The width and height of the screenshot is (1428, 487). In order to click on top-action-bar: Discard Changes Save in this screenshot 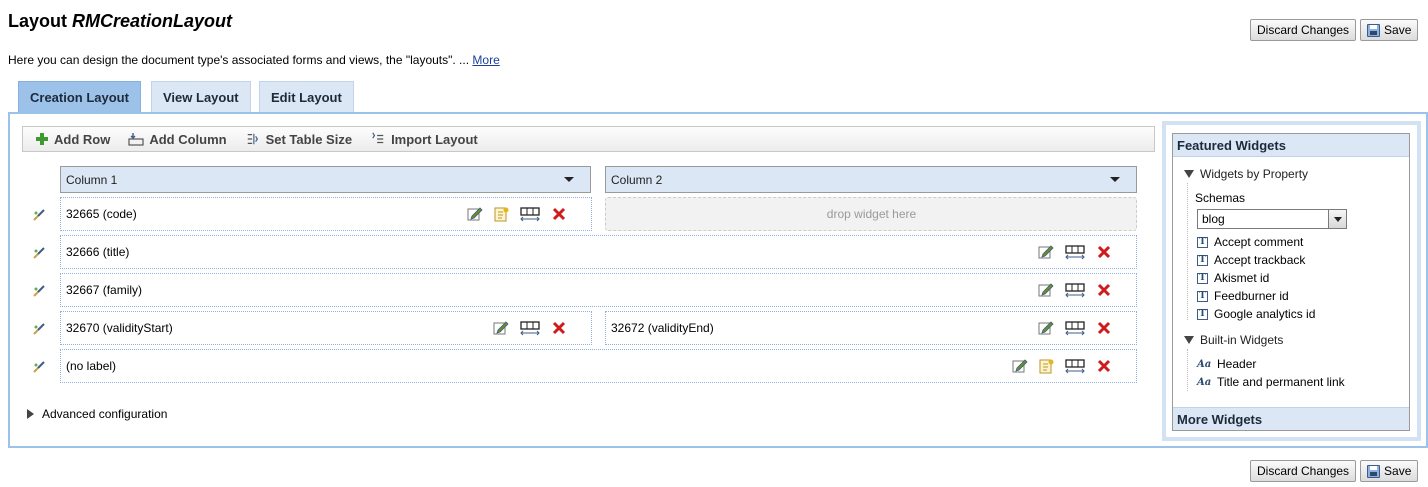, I will do `click(1334, 30)`.